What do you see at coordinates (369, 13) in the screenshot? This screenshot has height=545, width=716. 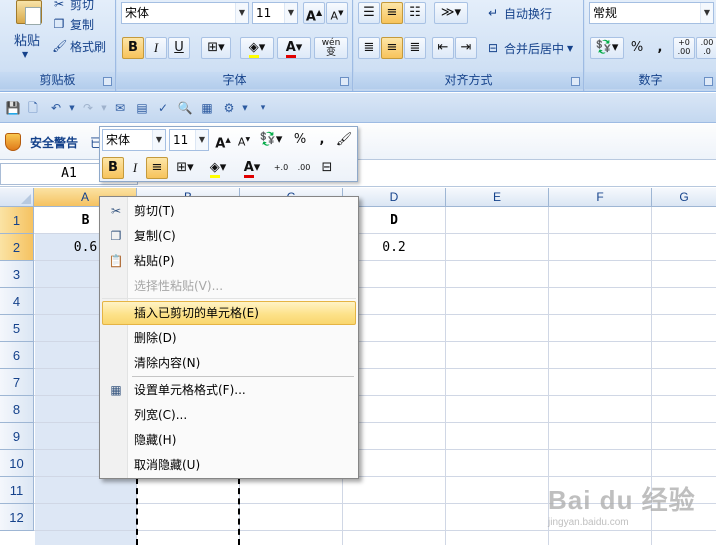 I see `align-top-button: ☰` at bounding box center [369, 13].